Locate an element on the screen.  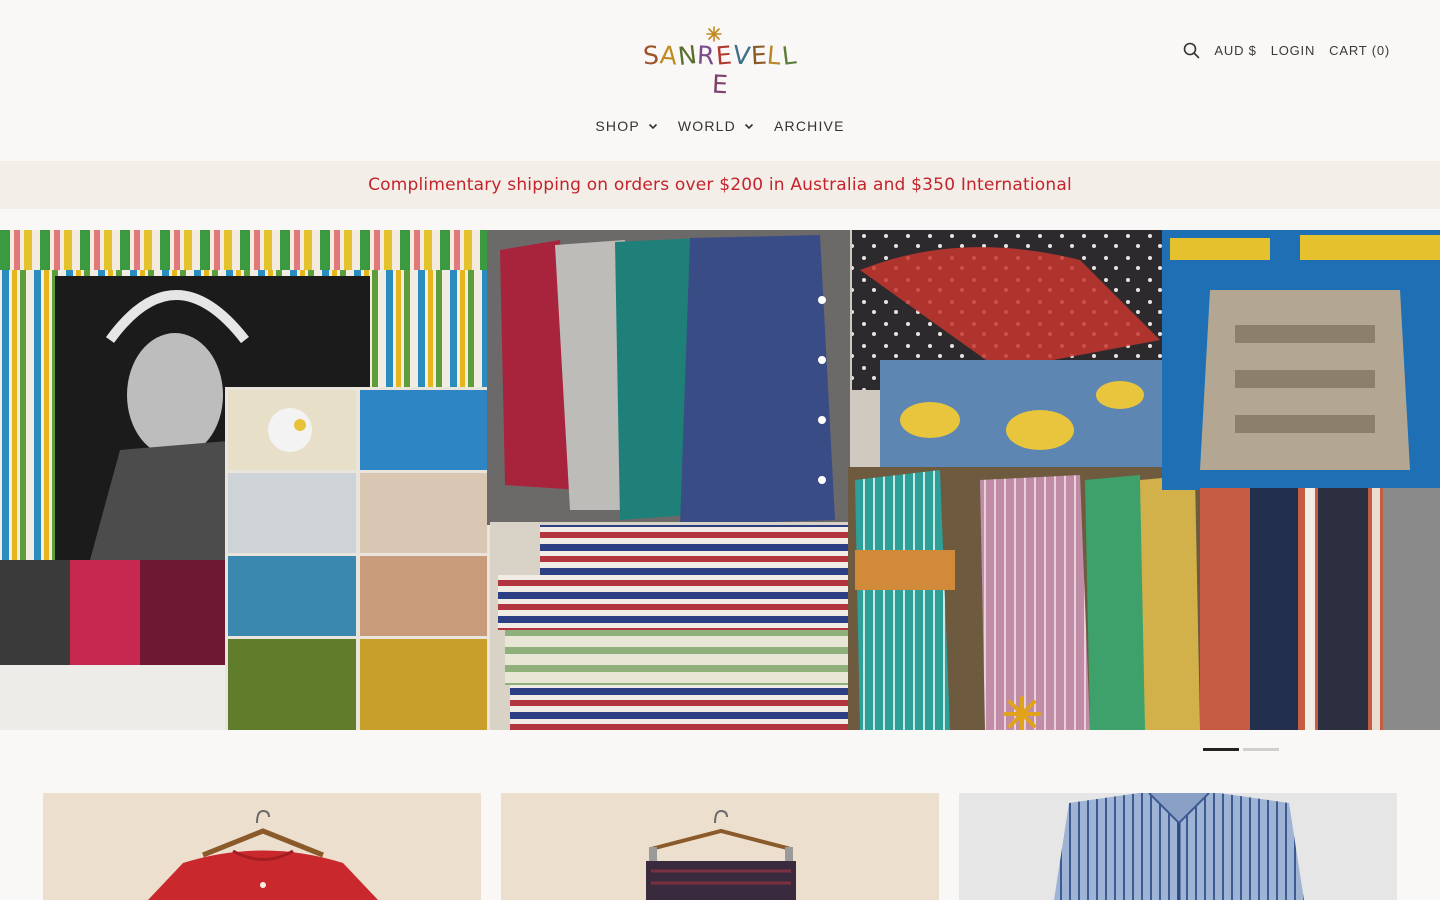
logo-letter: E is located at coordinates (720, 84).